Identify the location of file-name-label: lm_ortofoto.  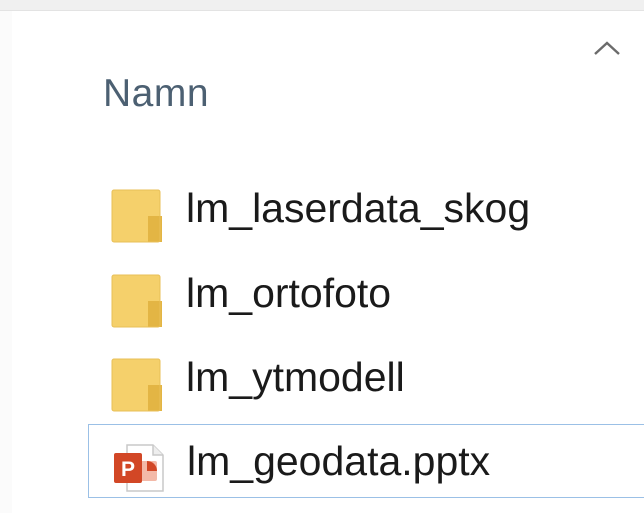
(289, 293).